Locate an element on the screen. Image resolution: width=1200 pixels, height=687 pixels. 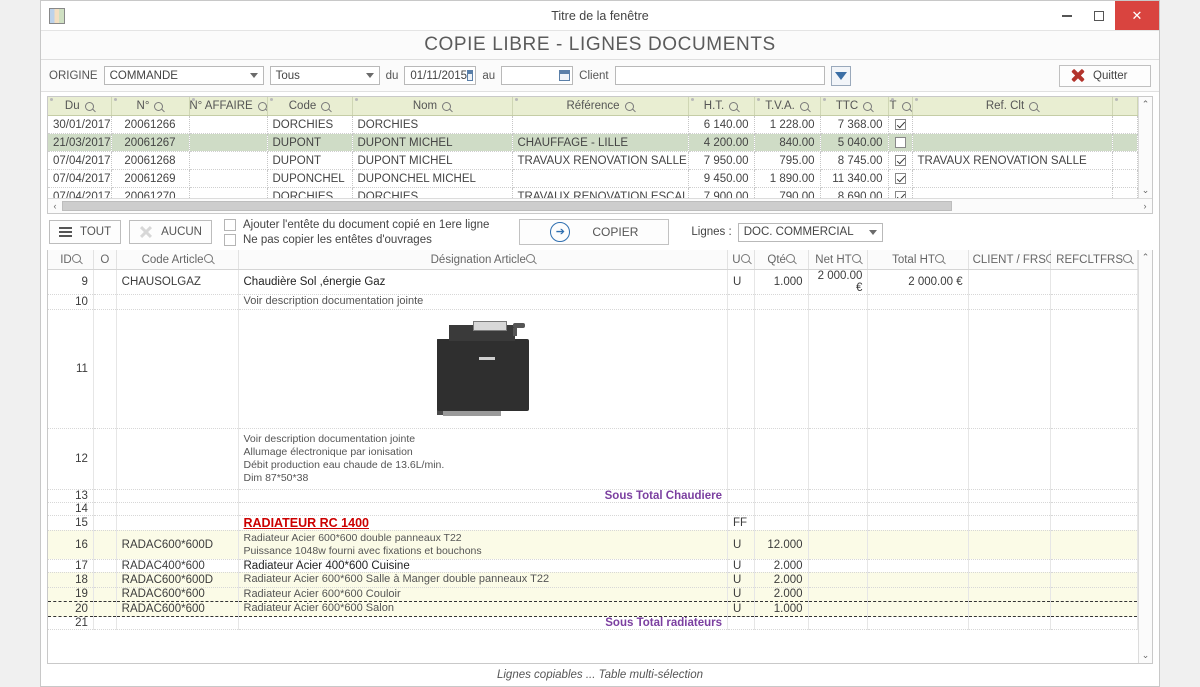
lines-vertical-scrollbar: ⌃ ⌄ is located at coordinates (1145, 456).